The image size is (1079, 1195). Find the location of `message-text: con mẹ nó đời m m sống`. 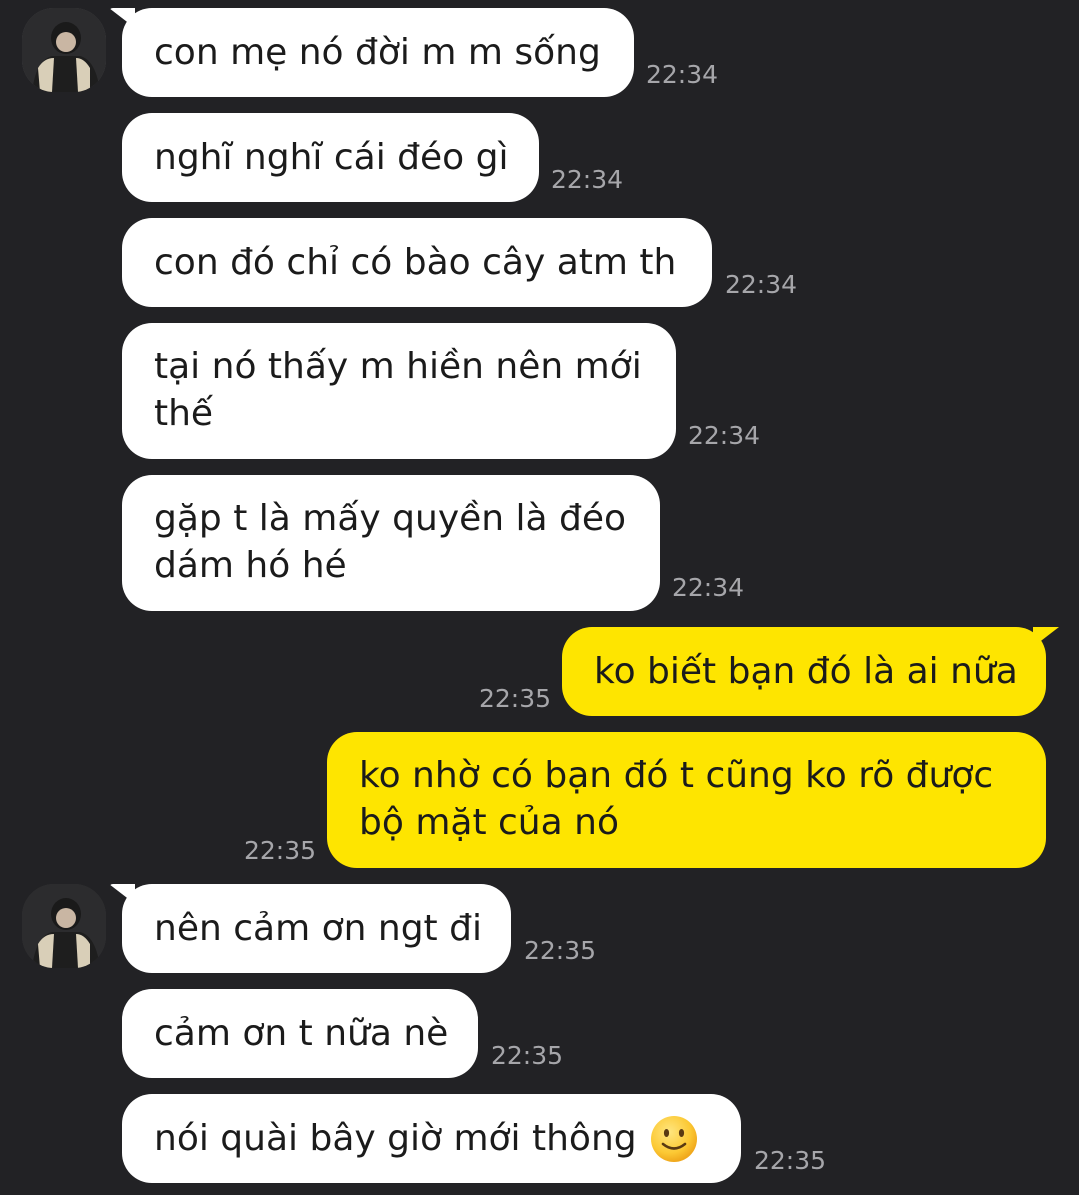

message-text: con mẹ nó đời m m sống is located at coordinates (377, 52).